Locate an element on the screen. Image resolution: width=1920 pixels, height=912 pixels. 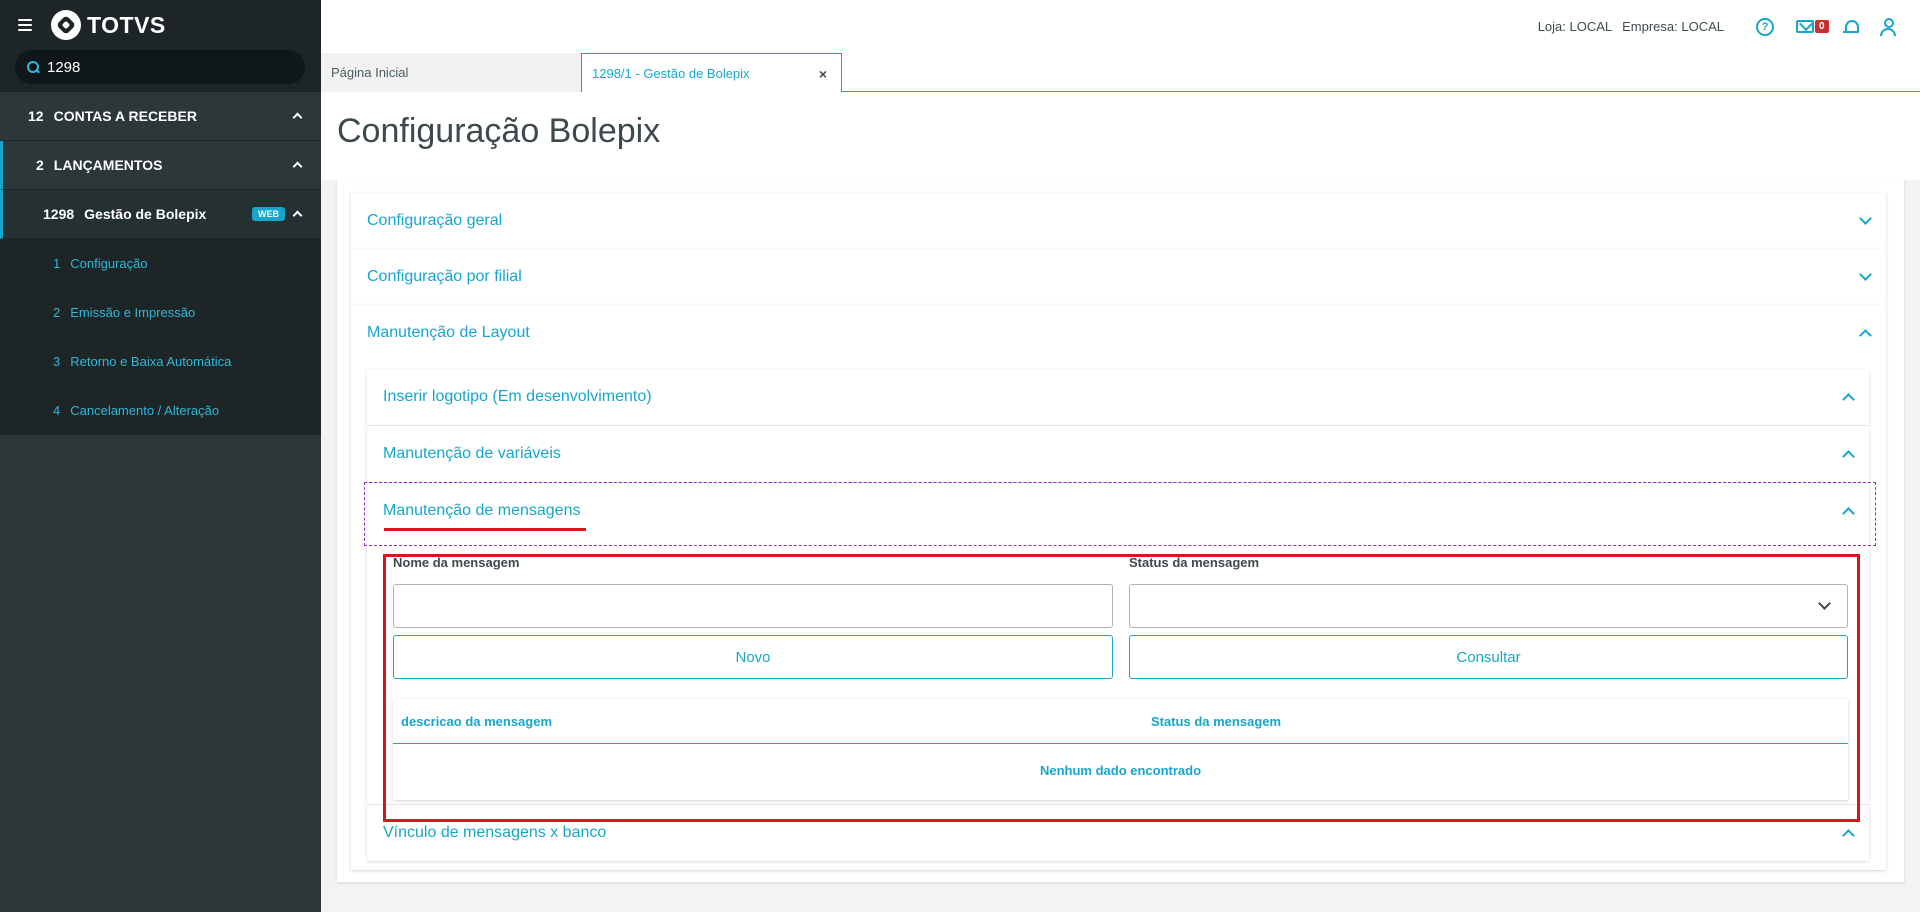
accordion-header: Manutenção de Layout is located at coordinates (1118, 333).